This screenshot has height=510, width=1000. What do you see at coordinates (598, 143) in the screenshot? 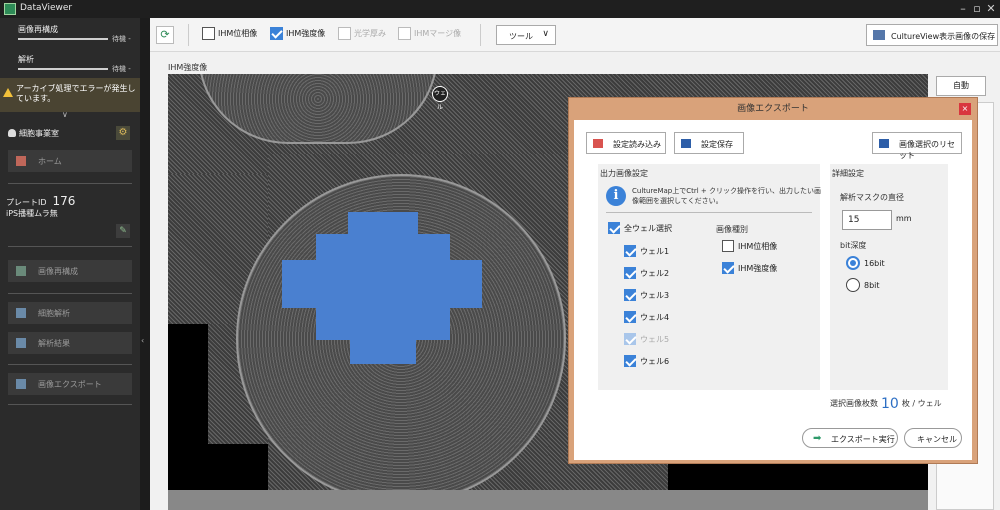
I see `load-icon` at bounding box center [598, 143].